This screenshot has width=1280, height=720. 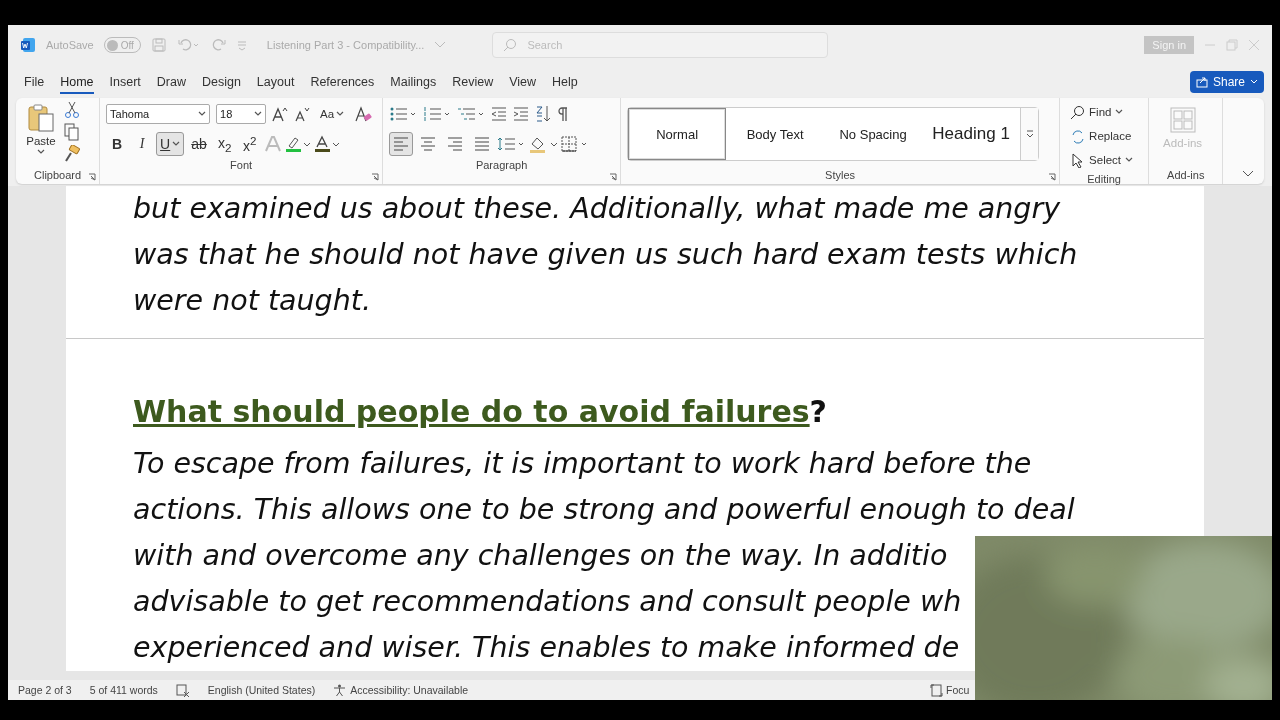 I want to click on menu-tab: Help, so click(x=565, y=81).